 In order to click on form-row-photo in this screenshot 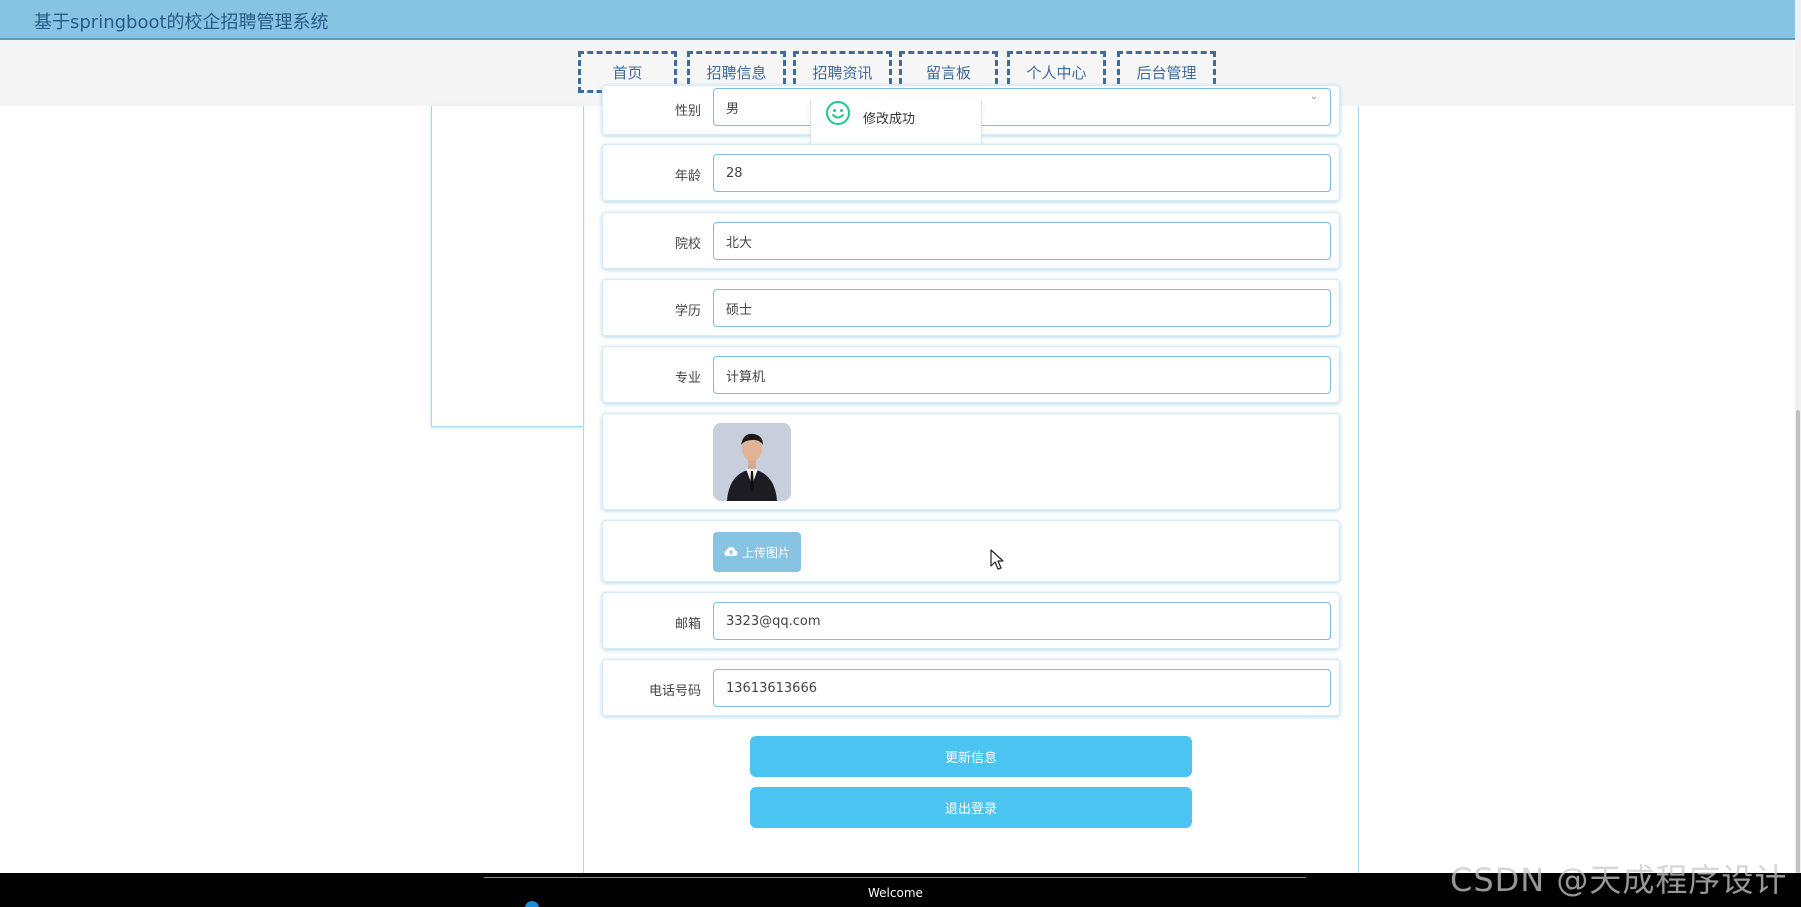, I will do `click(971, 461)`.